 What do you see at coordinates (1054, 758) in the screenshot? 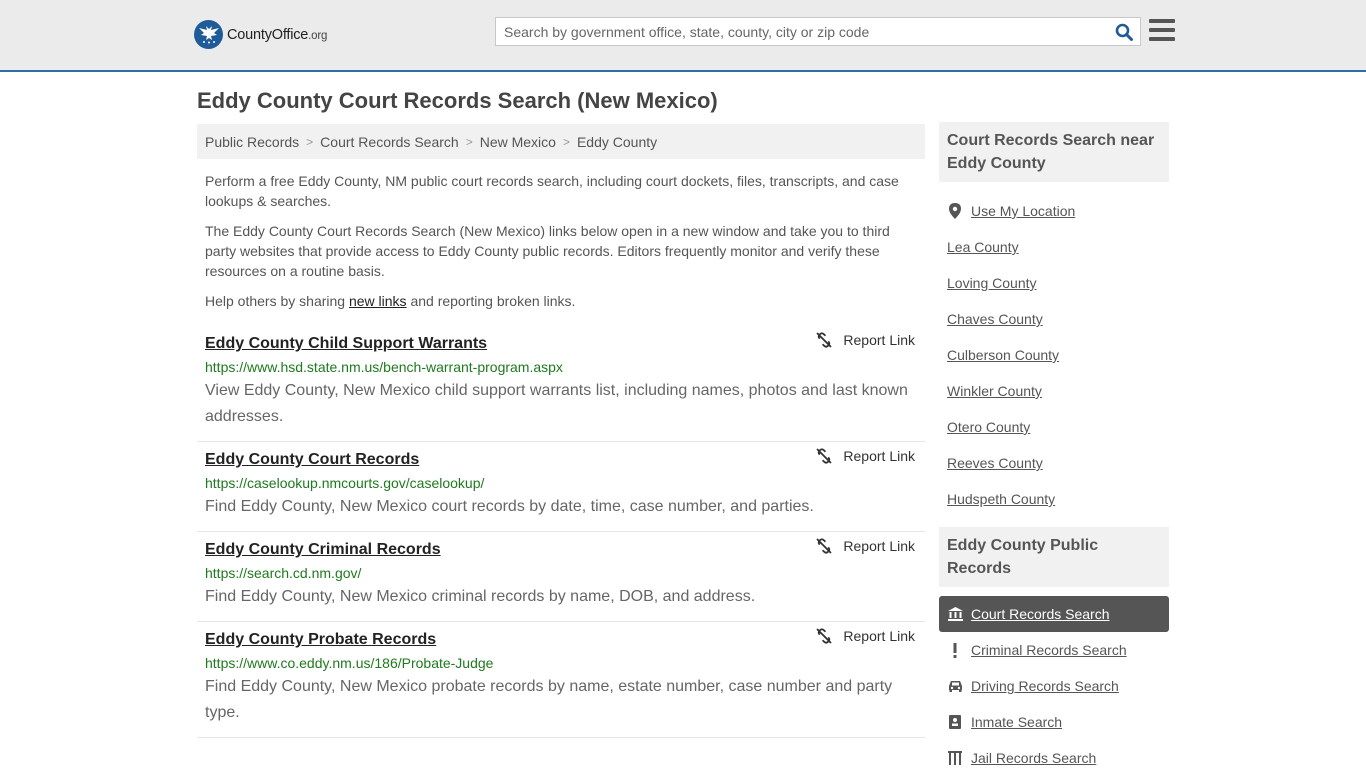
I see `sidebar-item-jail-records-search: Jail Records Search` at bounding box center [1054, 758].